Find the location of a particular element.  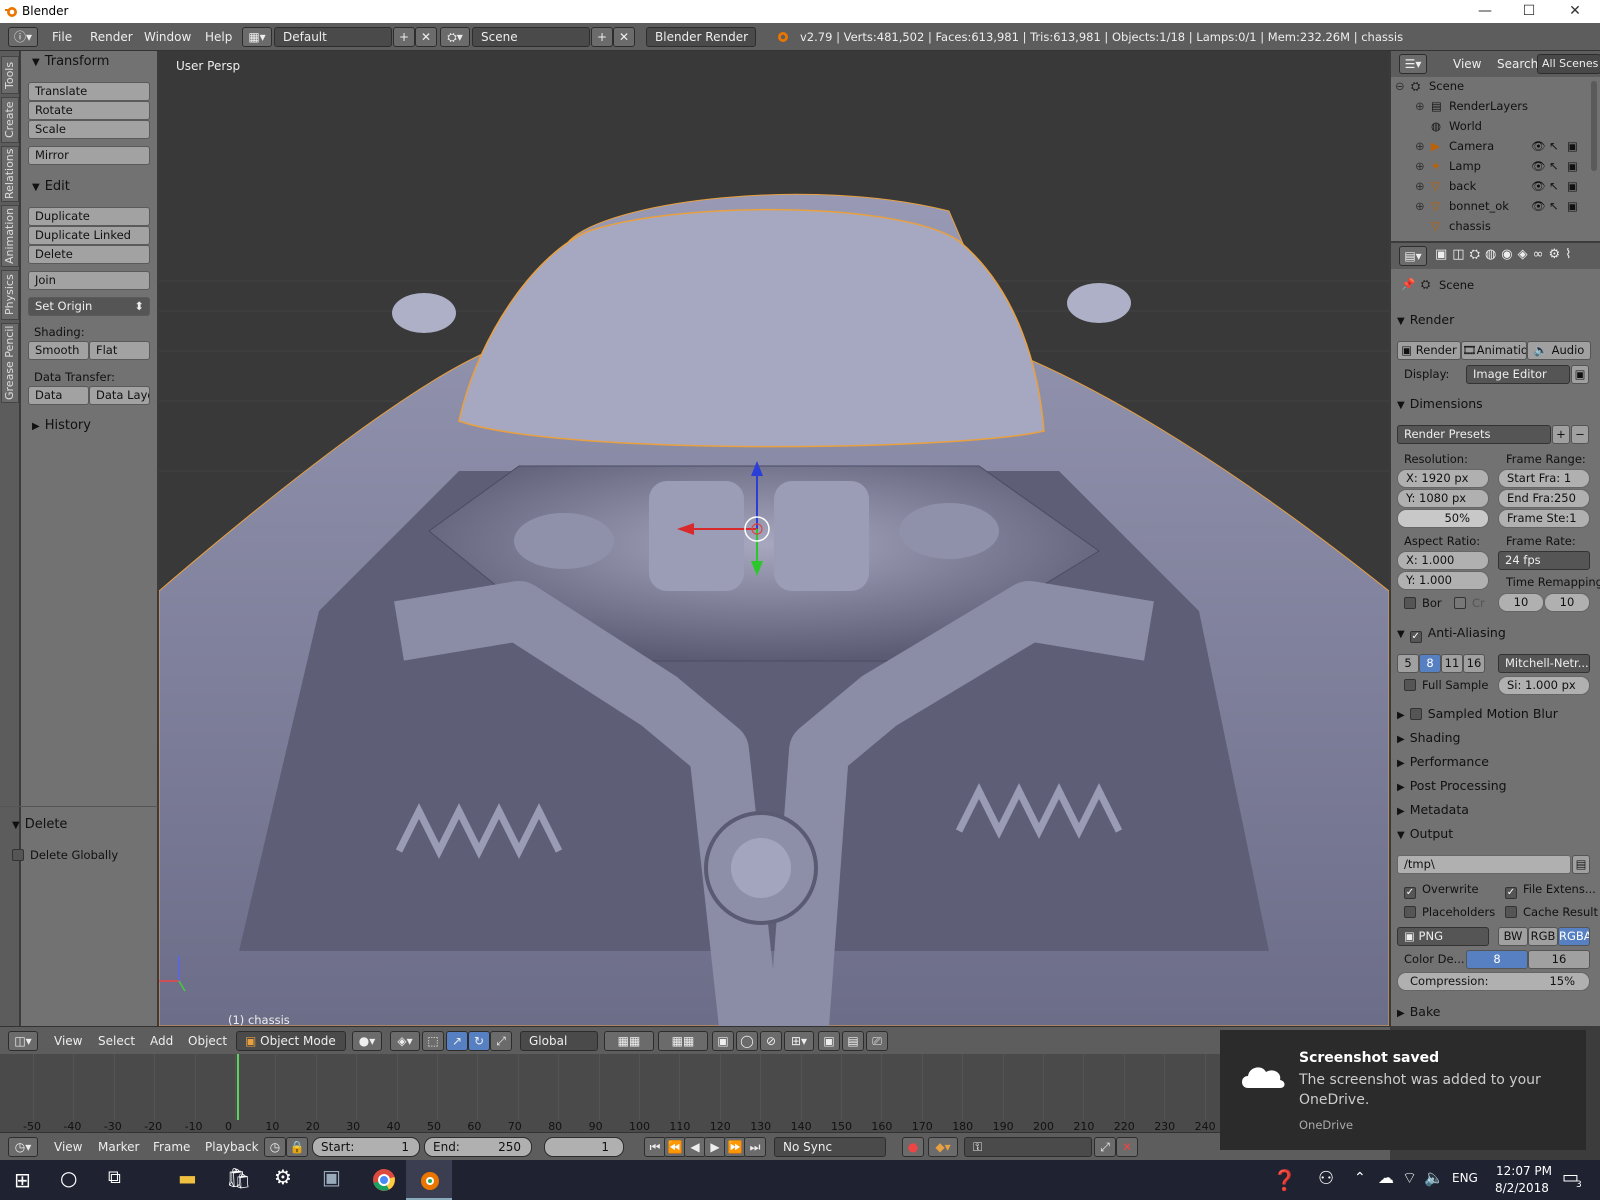

frame-step-field: Frame Ste:1 is located at coordinates (1544, 518).